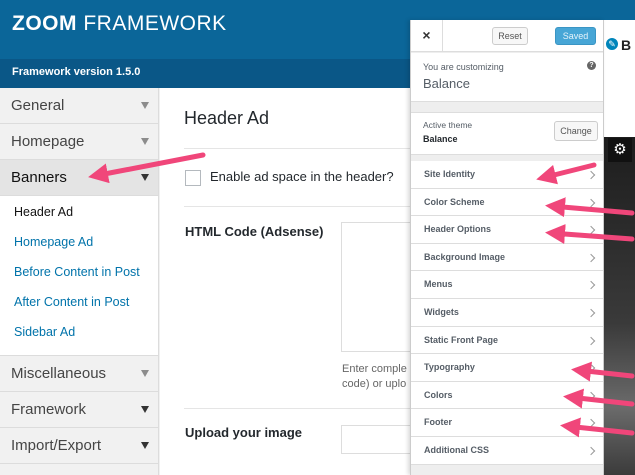 The image size is (635, 475). Describe the element at coordinates (507, 133) in the screenshot. I see `active-theme-section: Active theme Balance Change` at that location.